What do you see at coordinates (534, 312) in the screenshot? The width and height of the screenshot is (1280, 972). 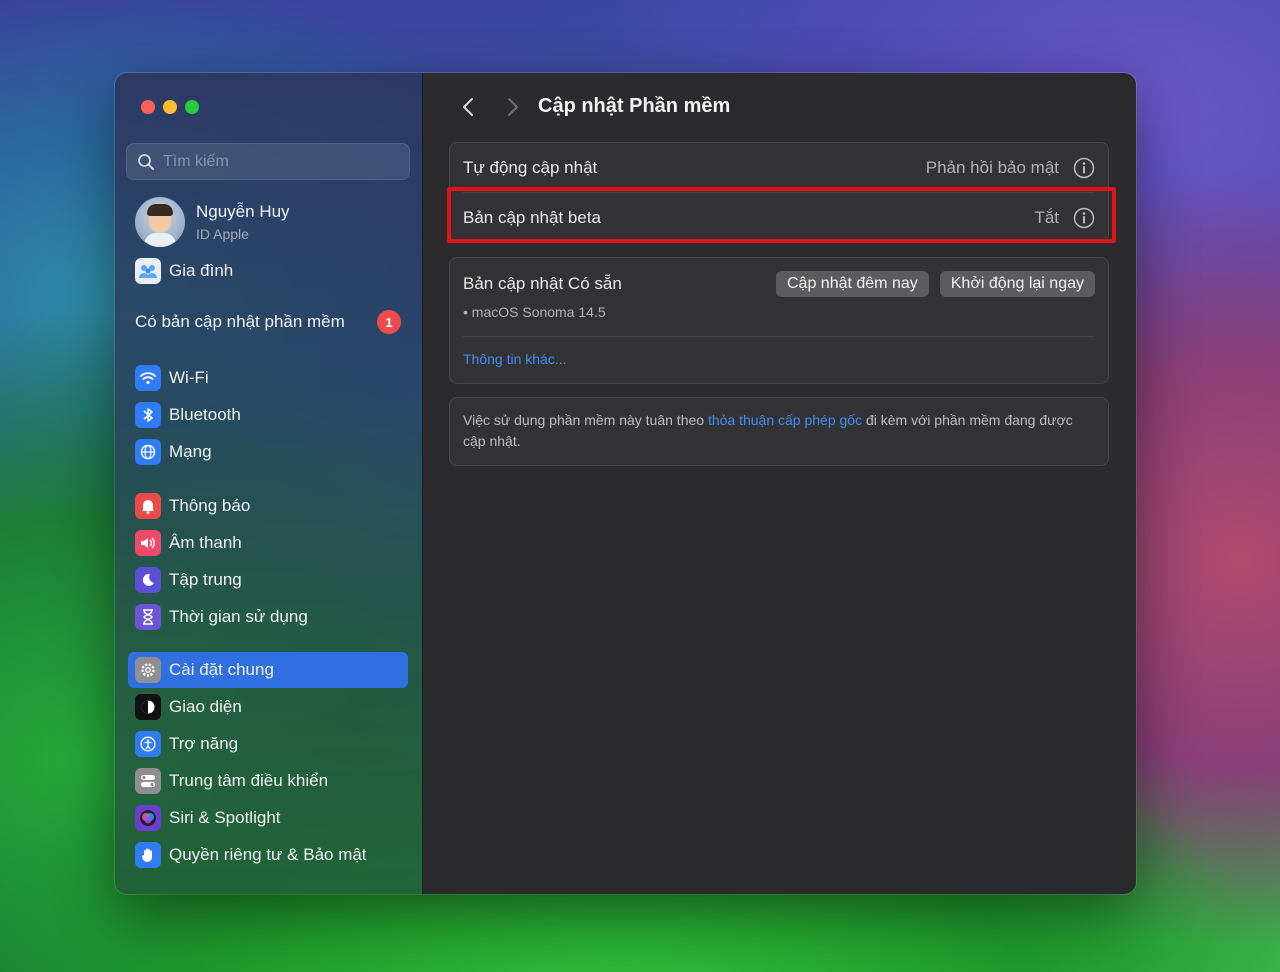 I see `update-version: • macOS Sonoma 14.5` at bounding box center [534, 312].